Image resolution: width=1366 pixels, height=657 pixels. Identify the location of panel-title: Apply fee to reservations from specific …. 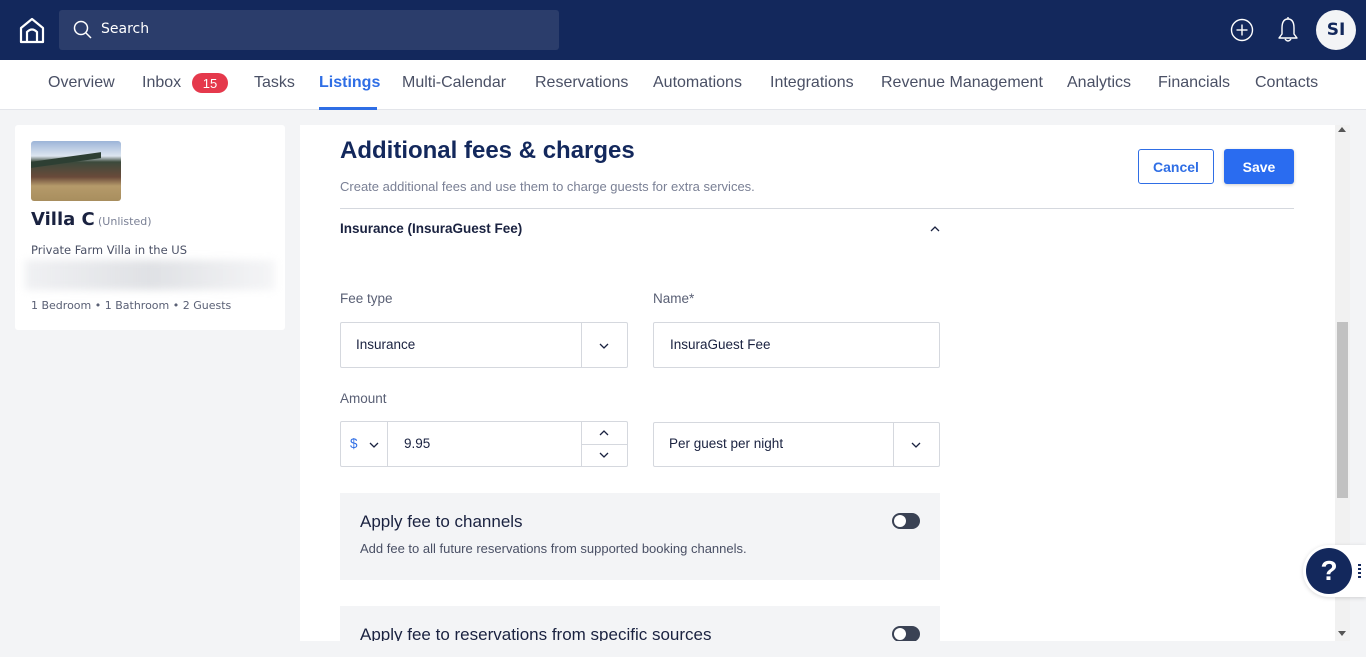
(536, 633).